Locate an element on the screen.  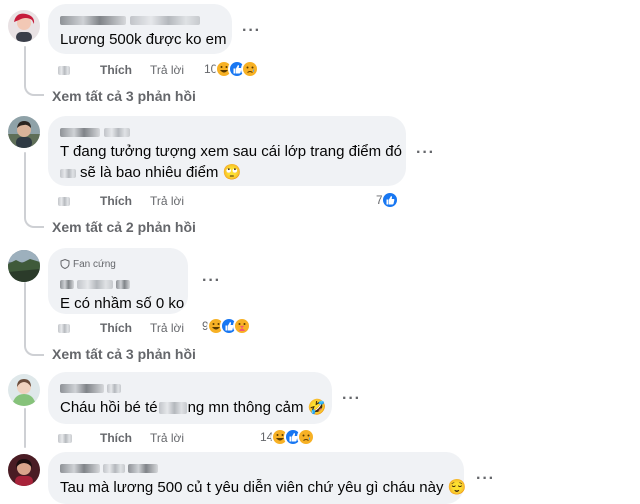
reaction-summary: 14 is located at coordinates (288, 437).